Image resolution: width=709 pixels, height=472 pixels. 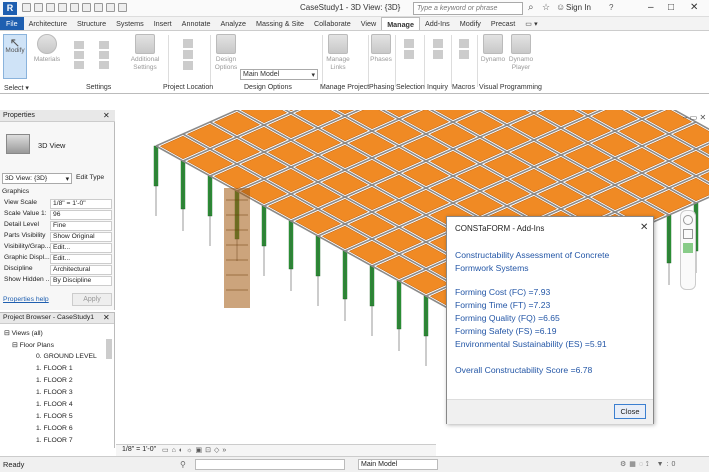 I want to click on 3d-view-icon, so click(x=110, y=7).